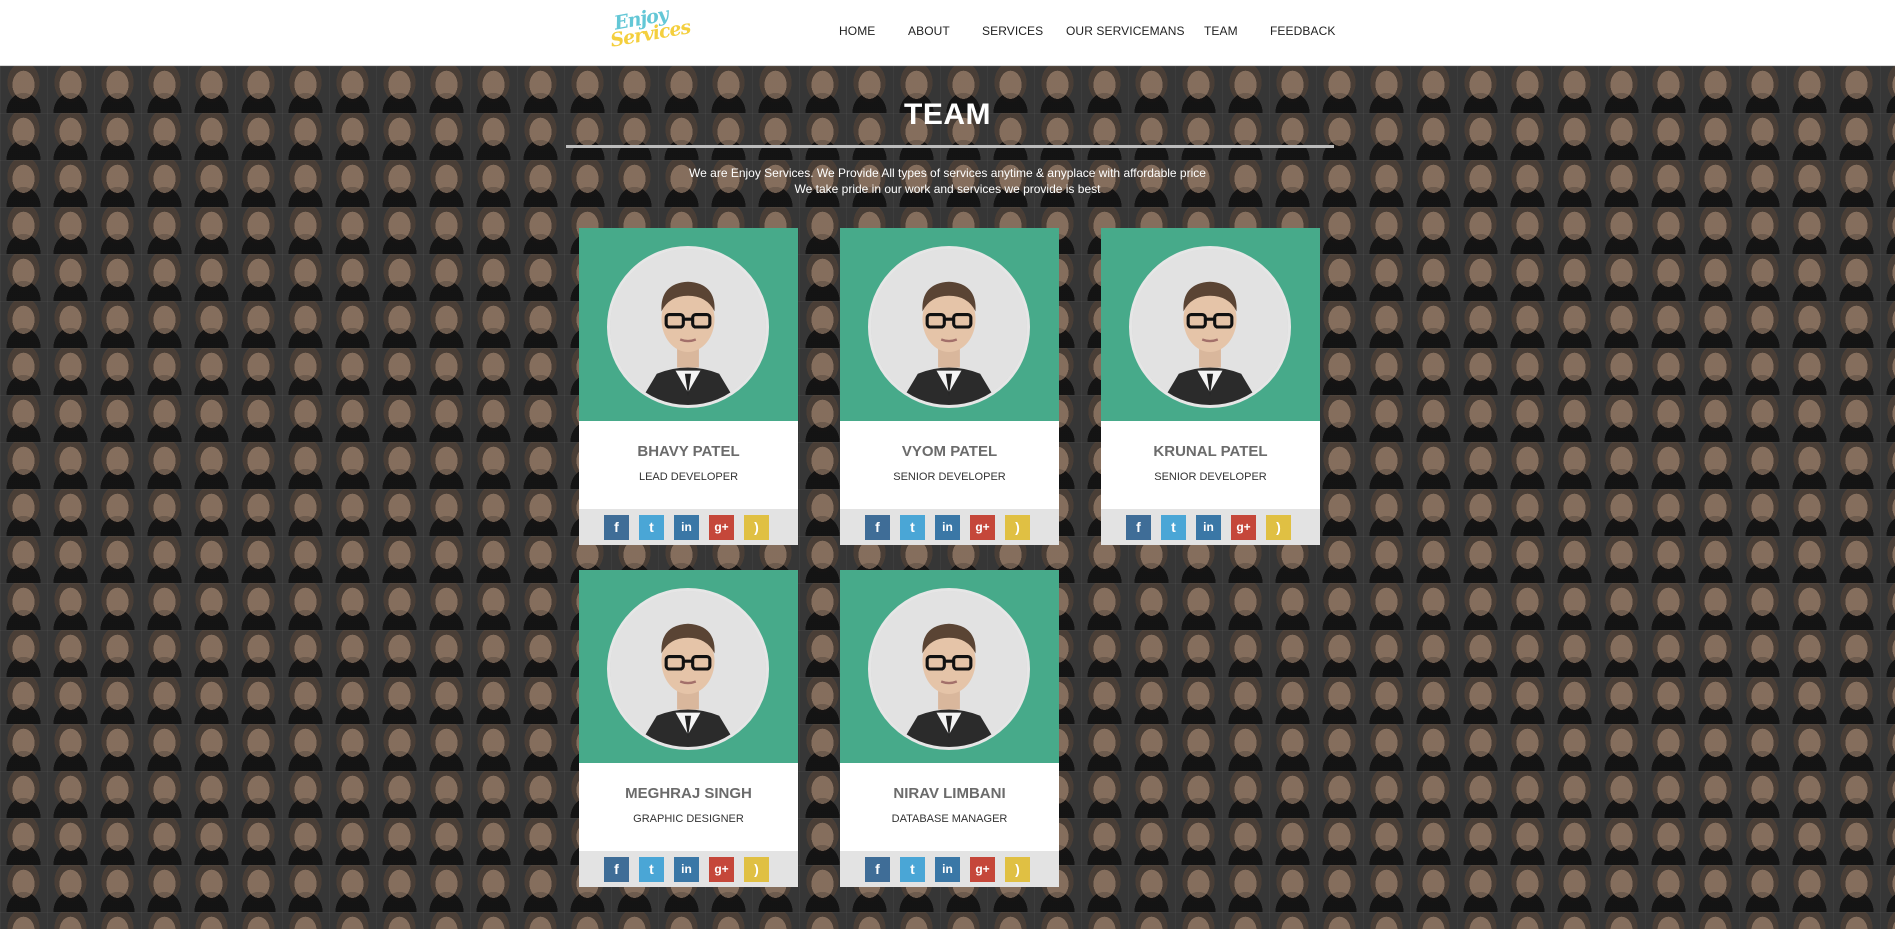 The height and width of the screenshot is (929, 1895). What do you see at coordinates (949, 793) in the screenshot?
I see `member-name: NIRAV LIMBANI` at bounding box center [949, 793].